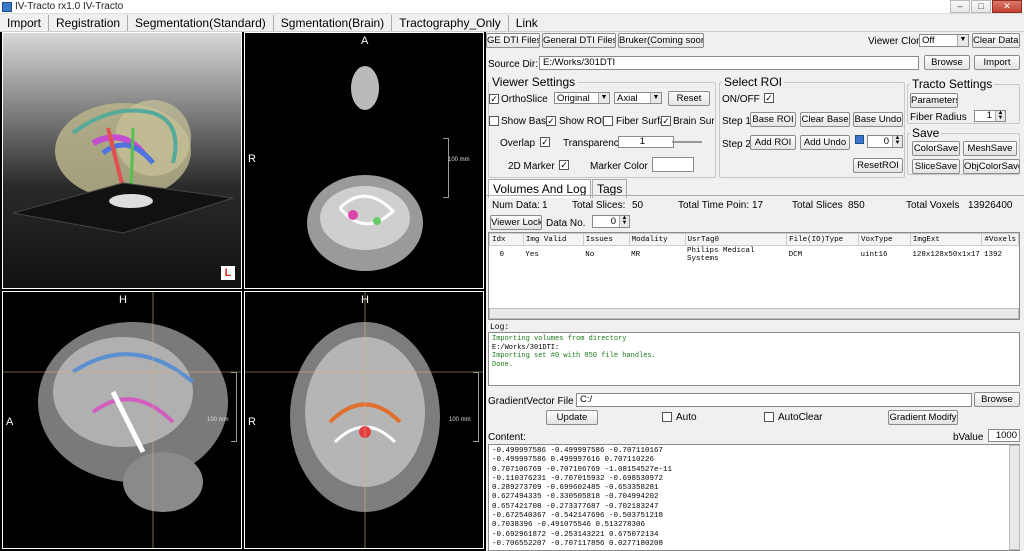  I want to click on reset-button: Reset, so click(689, 98).